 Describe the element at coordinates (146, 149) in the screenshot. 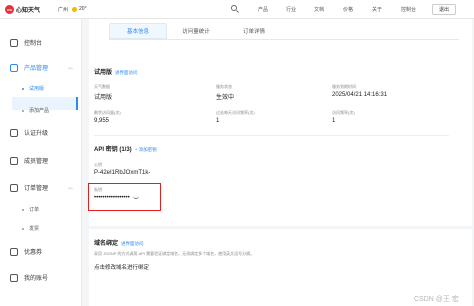

I see `add-key-link: + 添加密钥` at that location.